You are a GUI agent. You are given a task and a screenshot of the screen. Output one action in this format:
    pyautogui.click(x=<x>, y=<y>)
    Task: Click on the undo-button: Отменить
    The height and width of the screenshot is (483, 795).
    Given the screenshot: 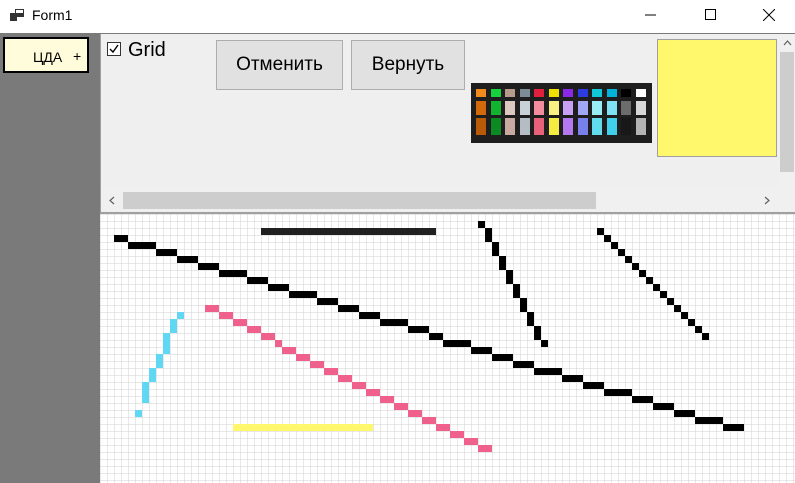 What is the action you would take?
    pyautogui.click(x=279, y=65)
    